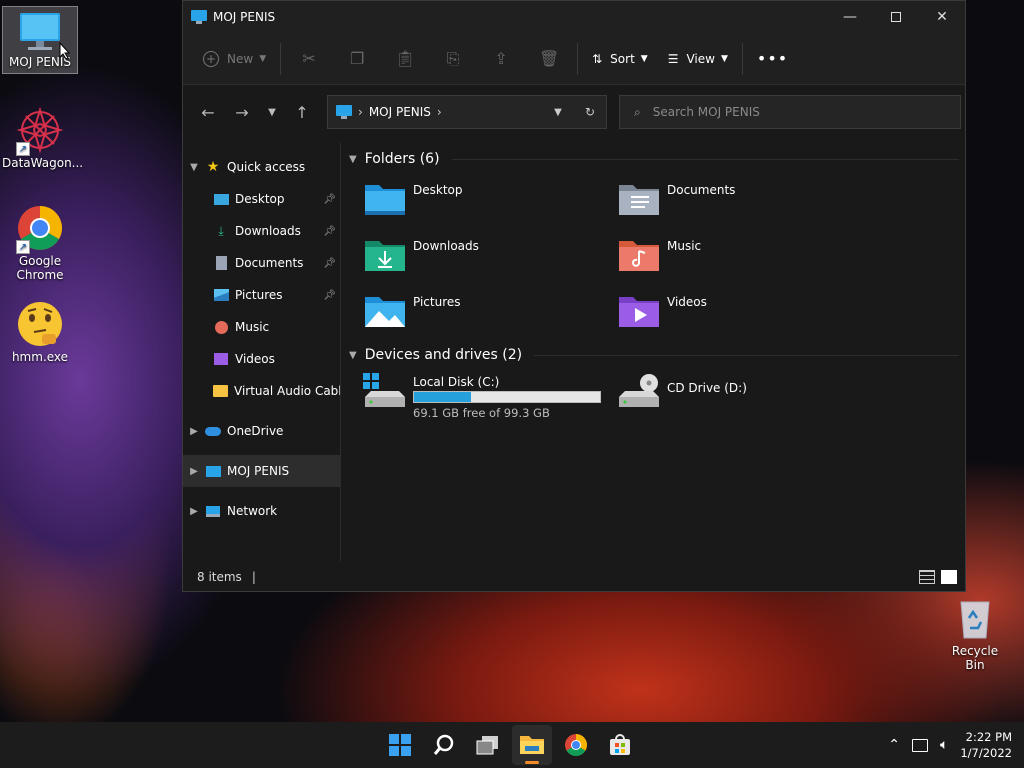 The height and width of the screenshot is (768, 1024). I want to click on refresh-button: ↻, so click(590, 112).